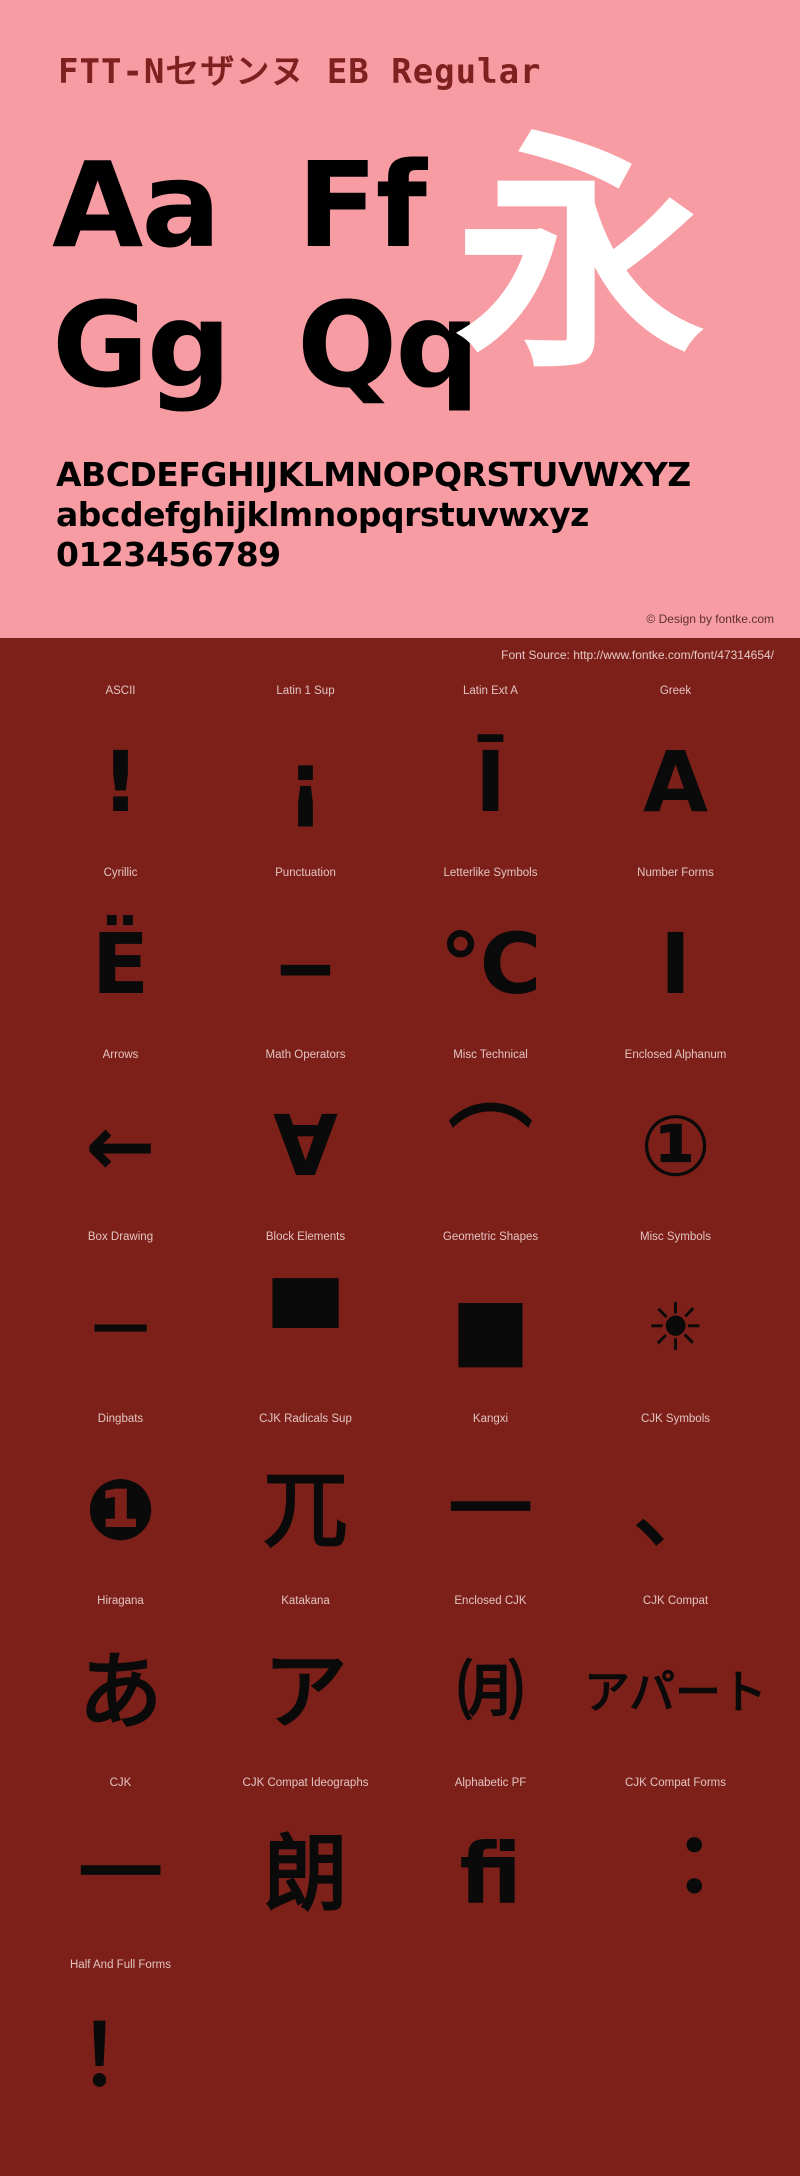  I want to click on unicode-block-cell: CJK 一, so click(120, 1863).